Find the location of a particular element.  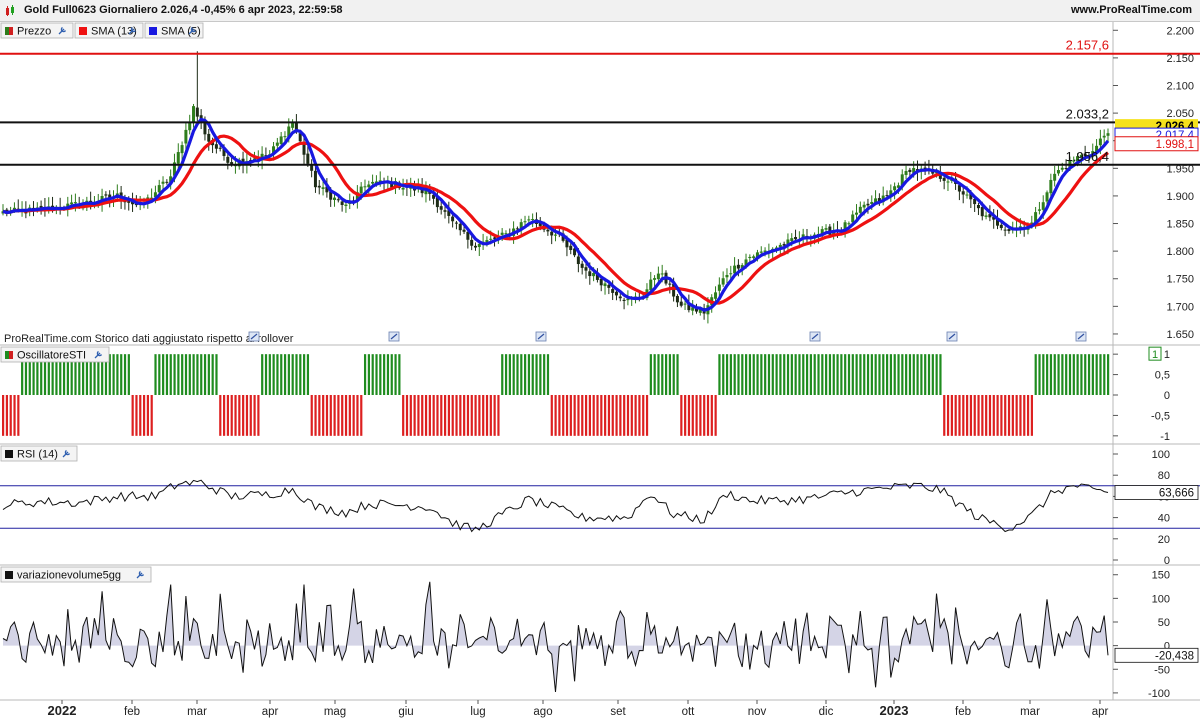

price-tick-label: 1.800 is located at coordinates (1180, 252).